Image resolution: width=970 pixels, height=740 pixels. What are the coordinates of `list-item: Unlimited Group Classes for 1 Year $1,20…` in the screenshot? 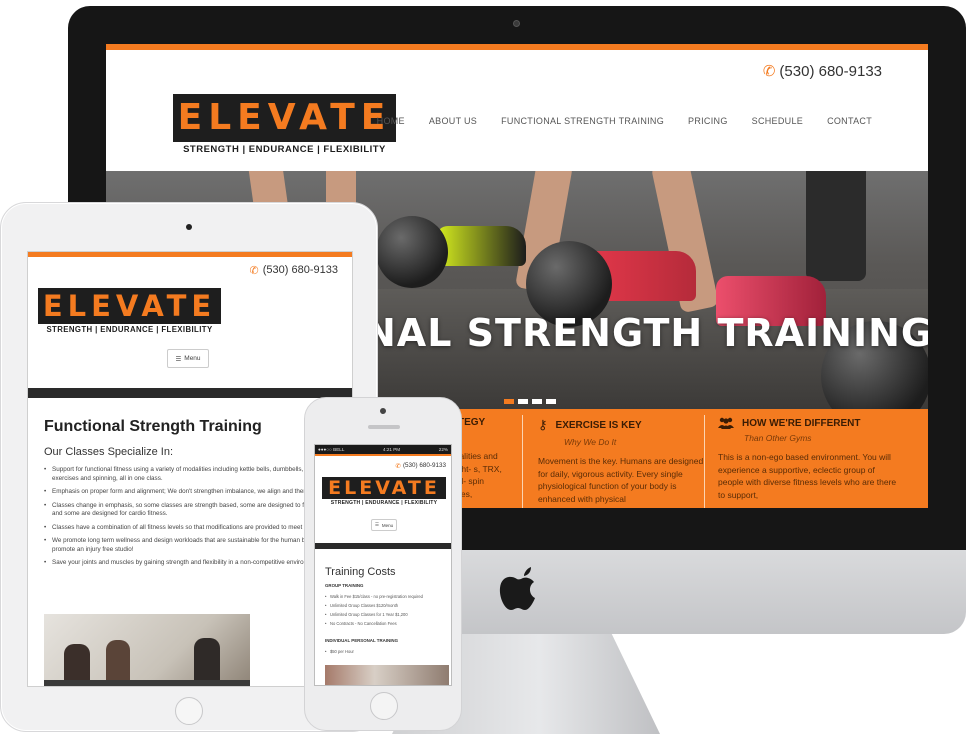 It's located at (387, 614).